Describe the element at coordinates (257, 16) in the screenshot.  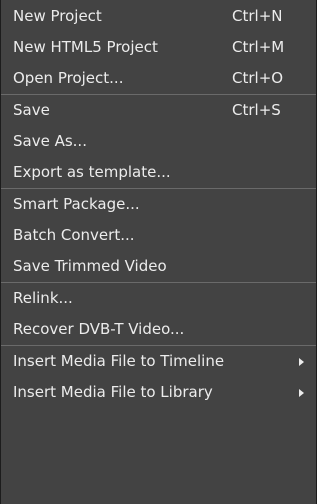
I see `menu-item-shortcut: Ctrl+N` at that location.